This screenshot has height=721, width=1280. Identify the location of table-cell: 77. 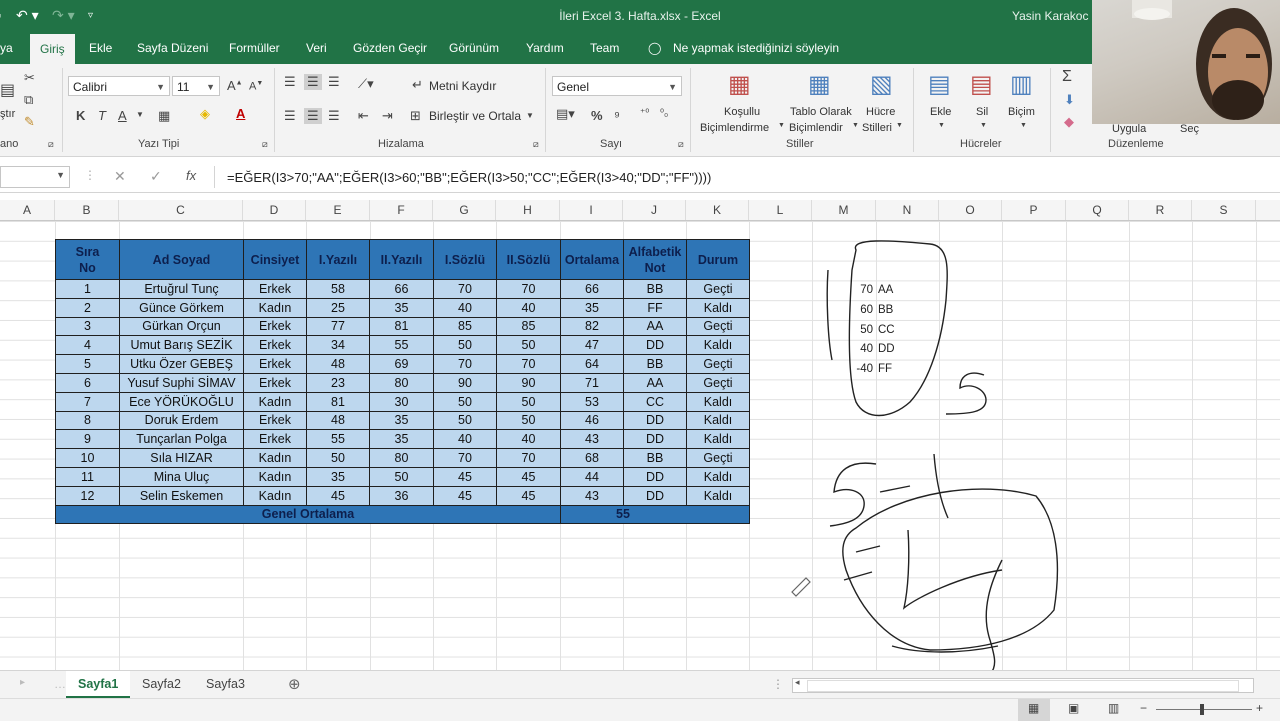
(338, 326).